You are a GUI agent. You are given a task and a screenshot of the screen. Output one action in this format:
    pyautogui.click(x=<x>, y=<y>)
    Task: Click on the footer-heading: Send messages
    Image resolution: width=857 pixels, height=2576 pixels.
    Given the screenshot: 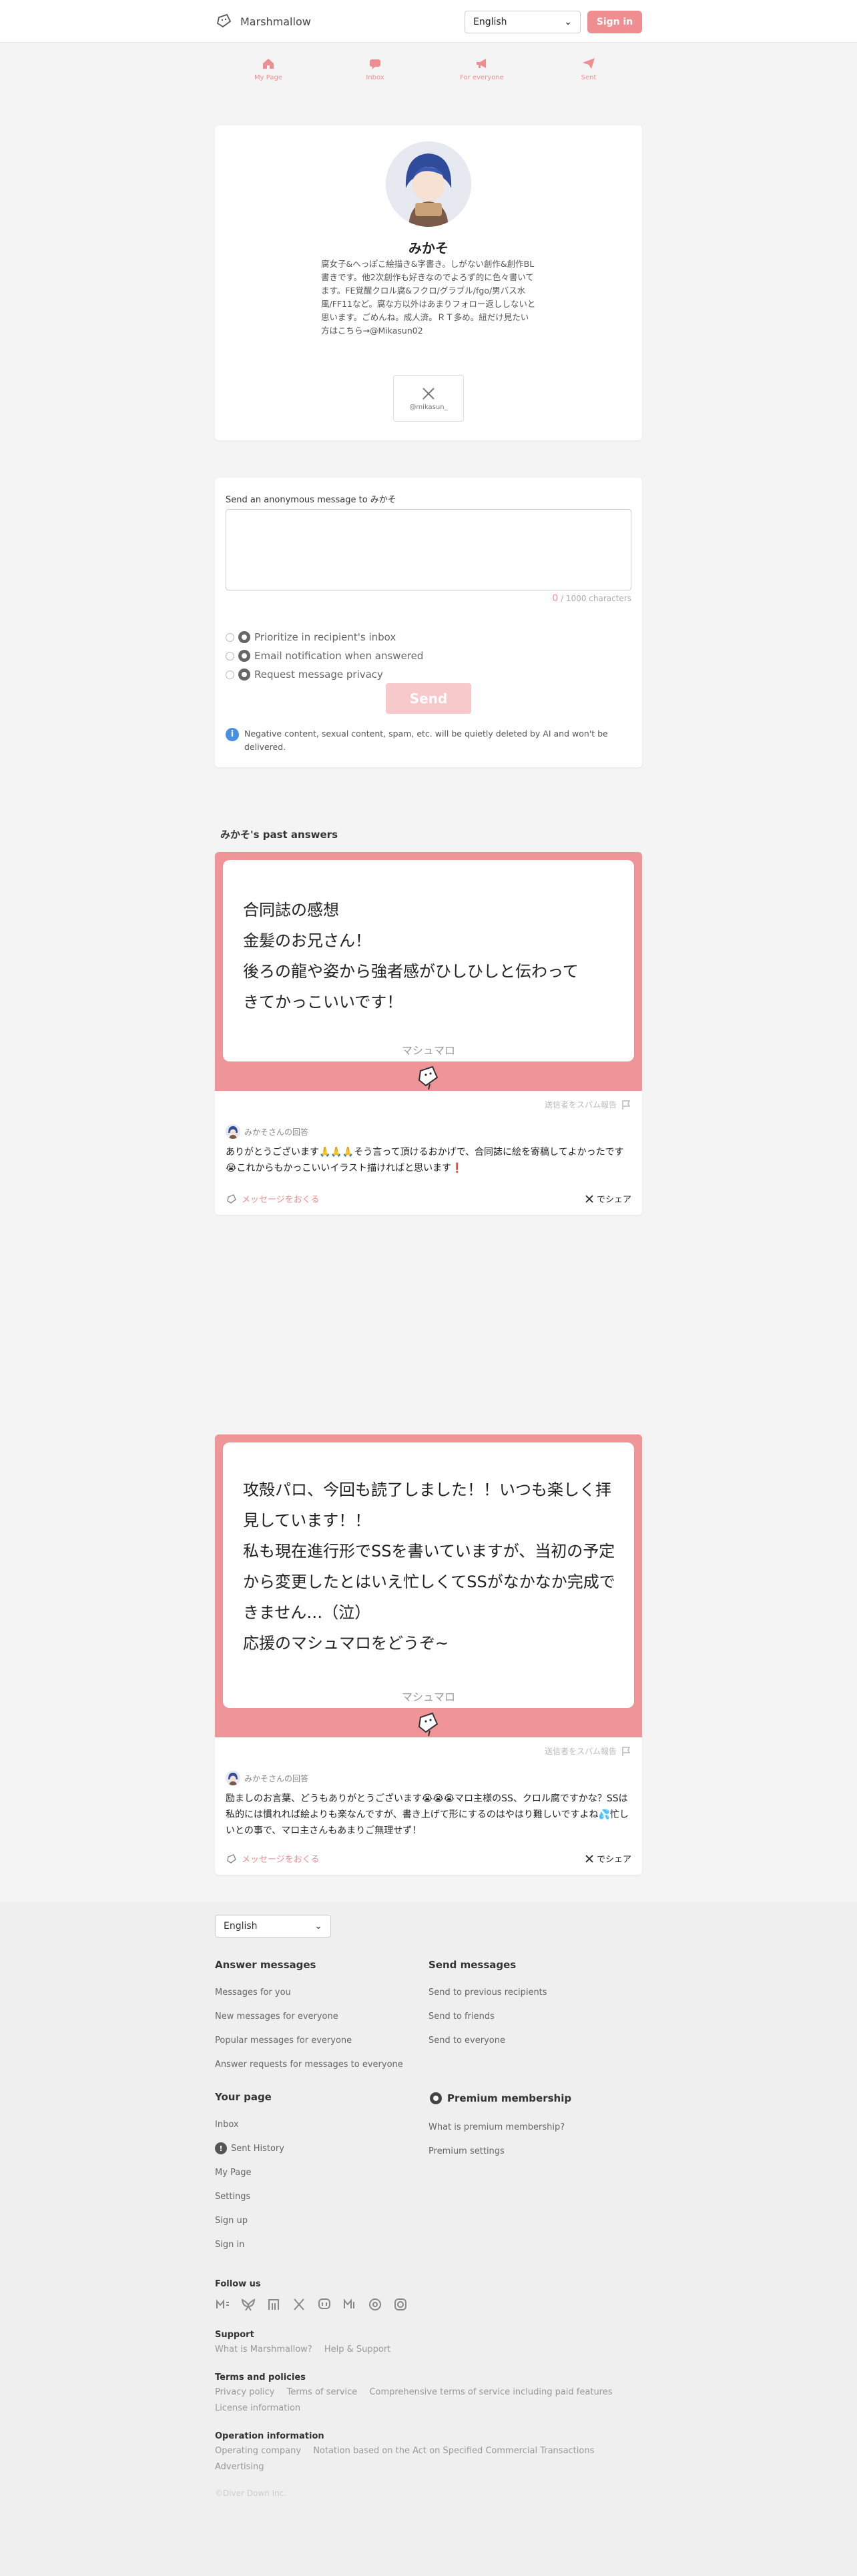 What is the action you would take?
    pyautogui.click(x=473, y=1965)
    